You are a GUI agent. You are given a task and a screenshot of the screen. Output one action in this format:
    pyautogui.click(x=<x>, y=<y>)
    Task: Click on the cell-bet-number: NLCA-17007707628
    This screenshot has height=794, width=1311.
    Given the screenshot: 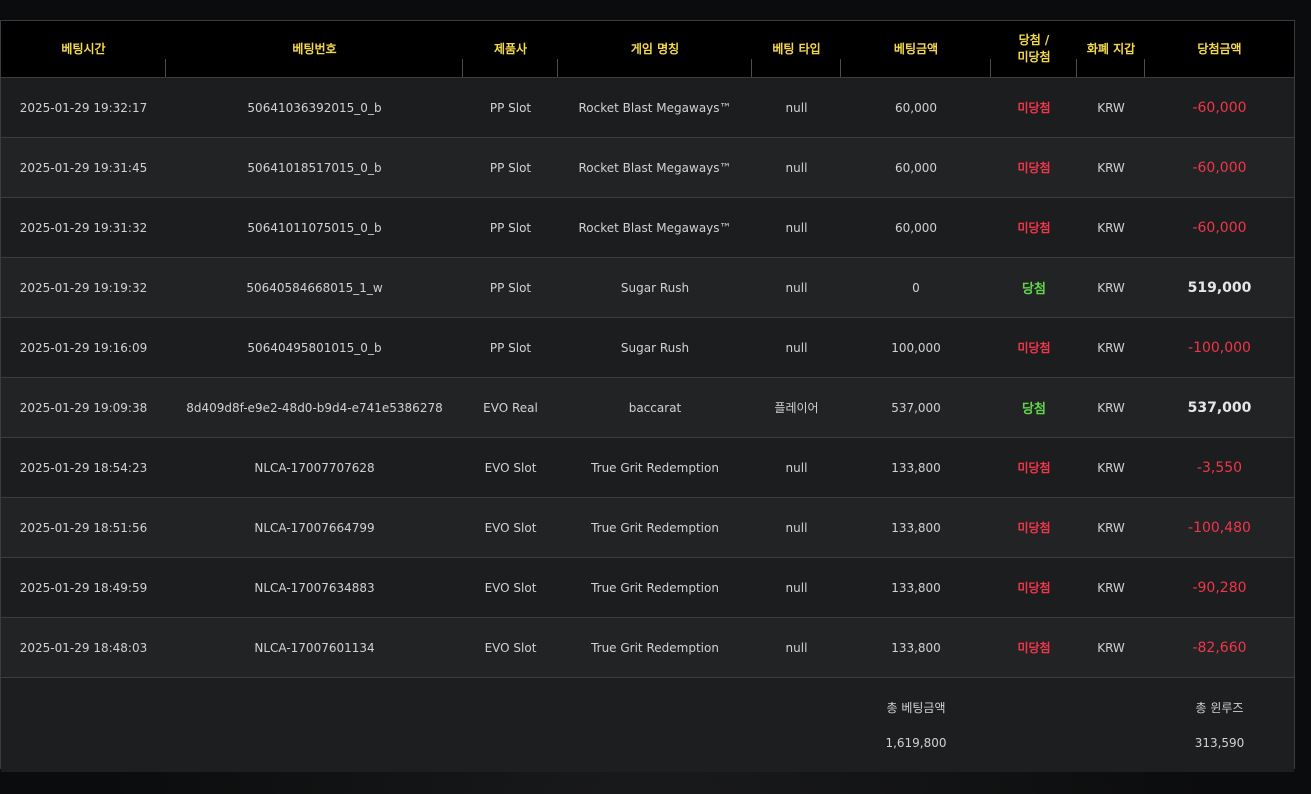 What is the action you would take?
    pyautogui.click(x=314, y=467)
    